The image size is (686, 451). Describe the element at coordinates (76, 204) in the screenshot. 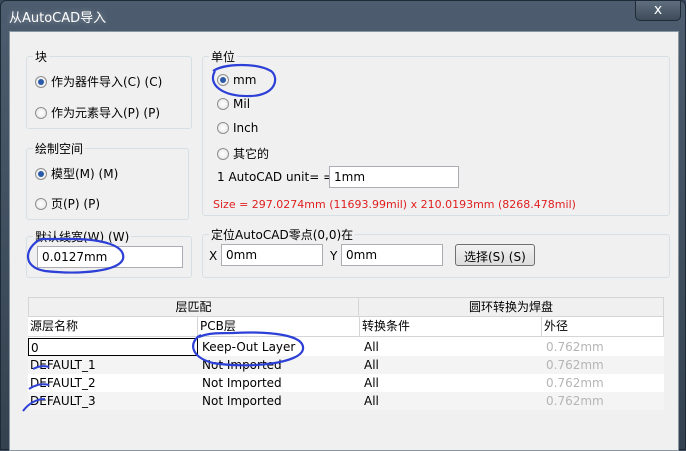

I see `radio-label: 页(P) (P)` at that location.